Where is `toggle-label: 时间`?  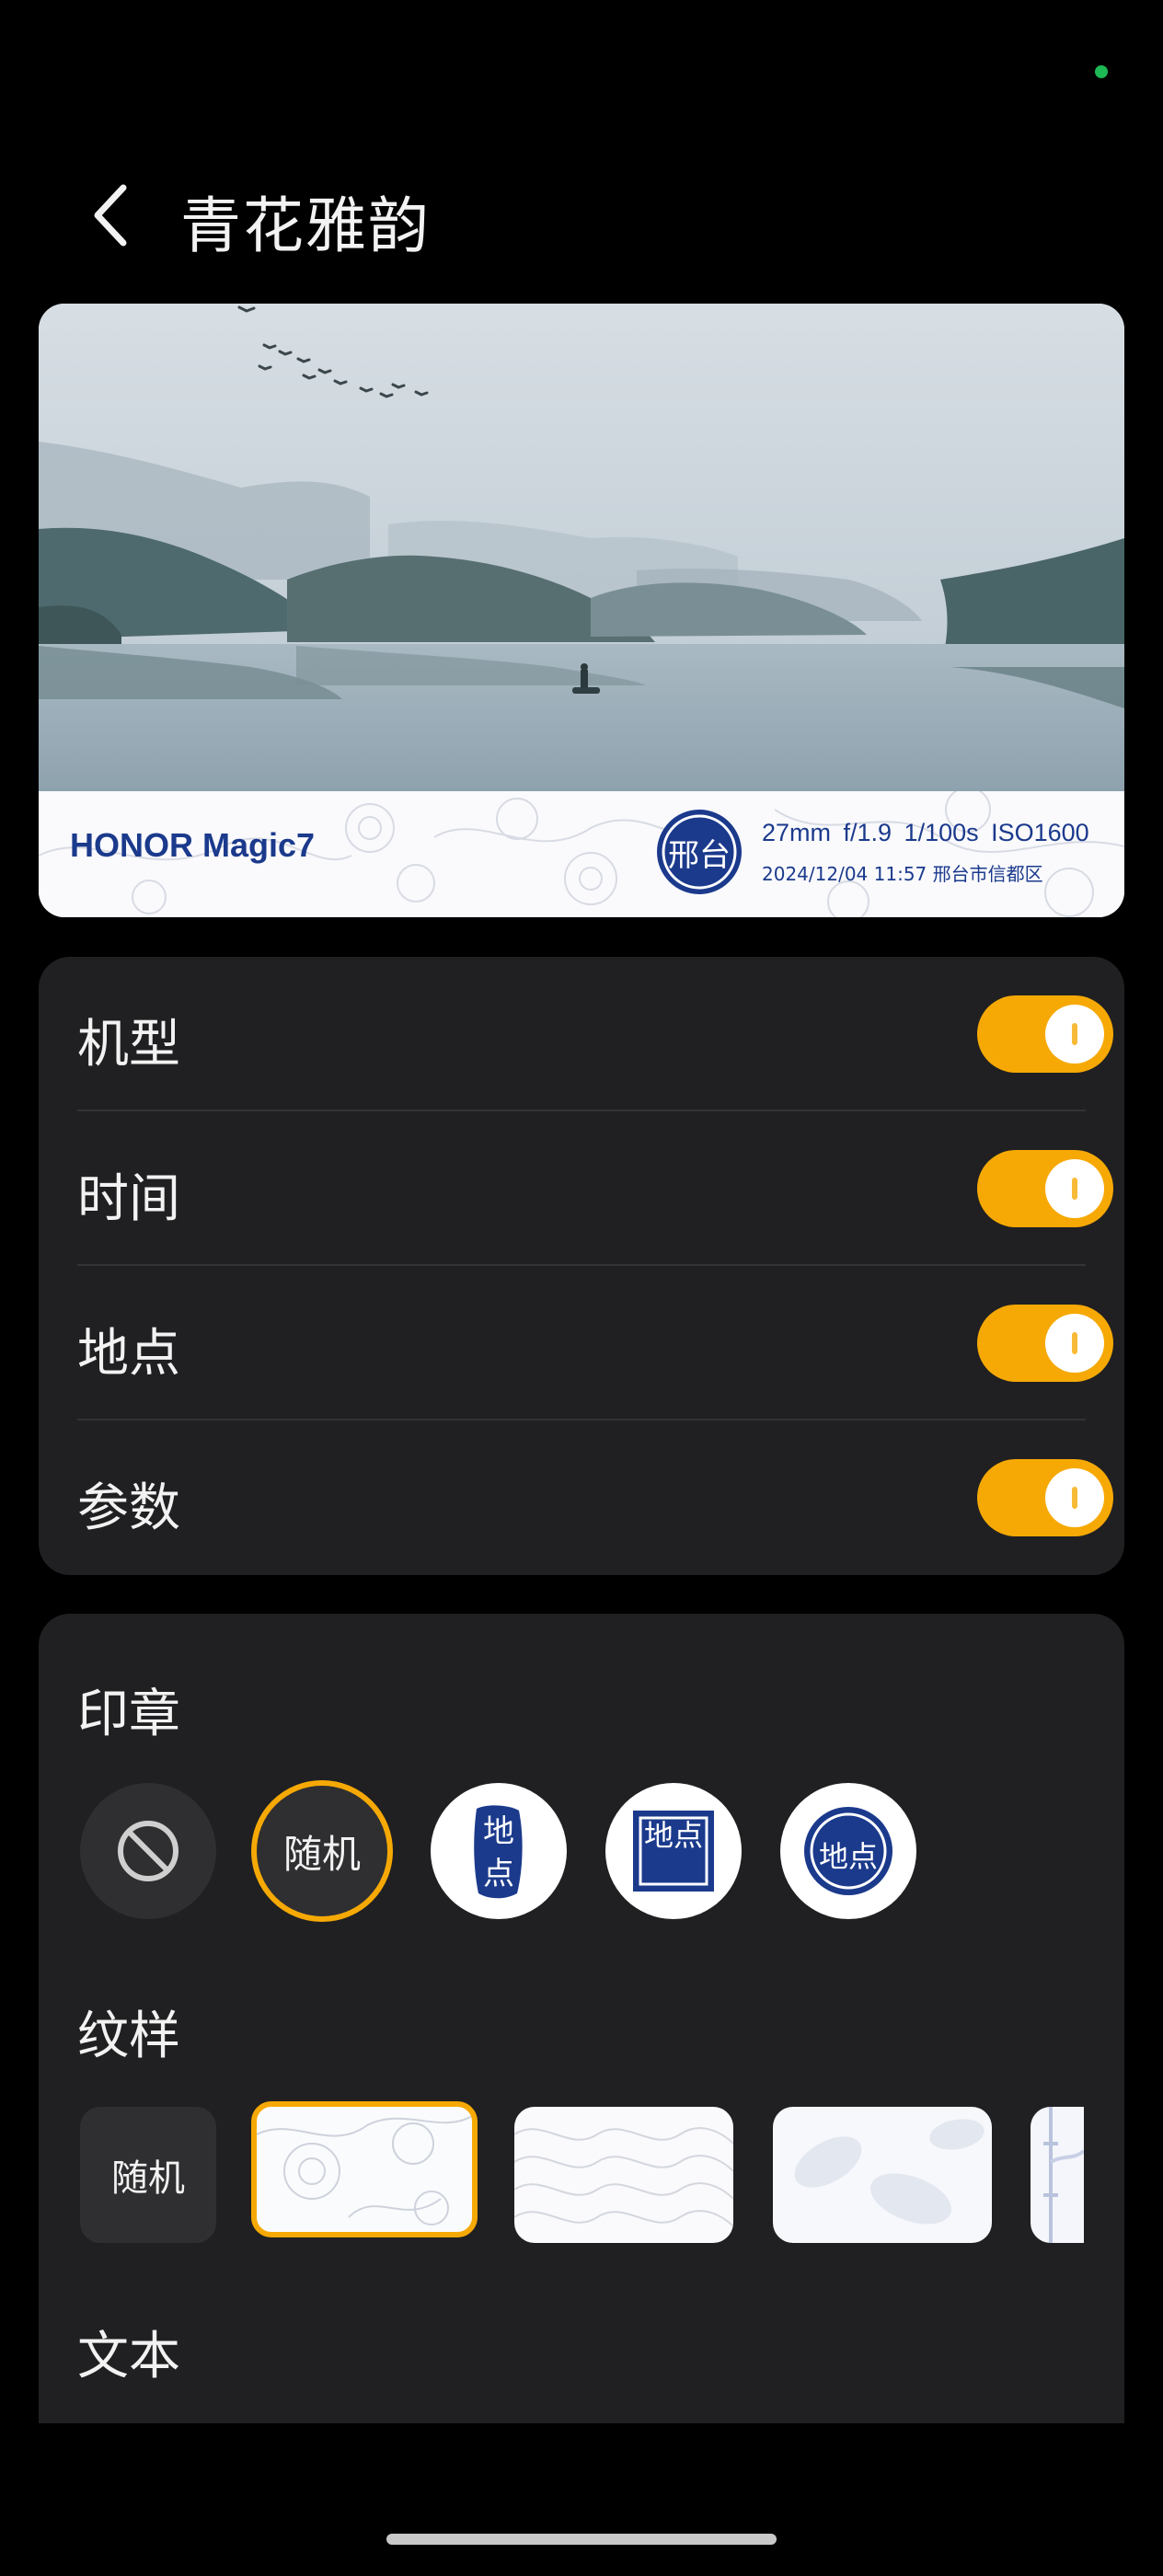 toggle-label: 时间 is located at coordinates (129, 1199).